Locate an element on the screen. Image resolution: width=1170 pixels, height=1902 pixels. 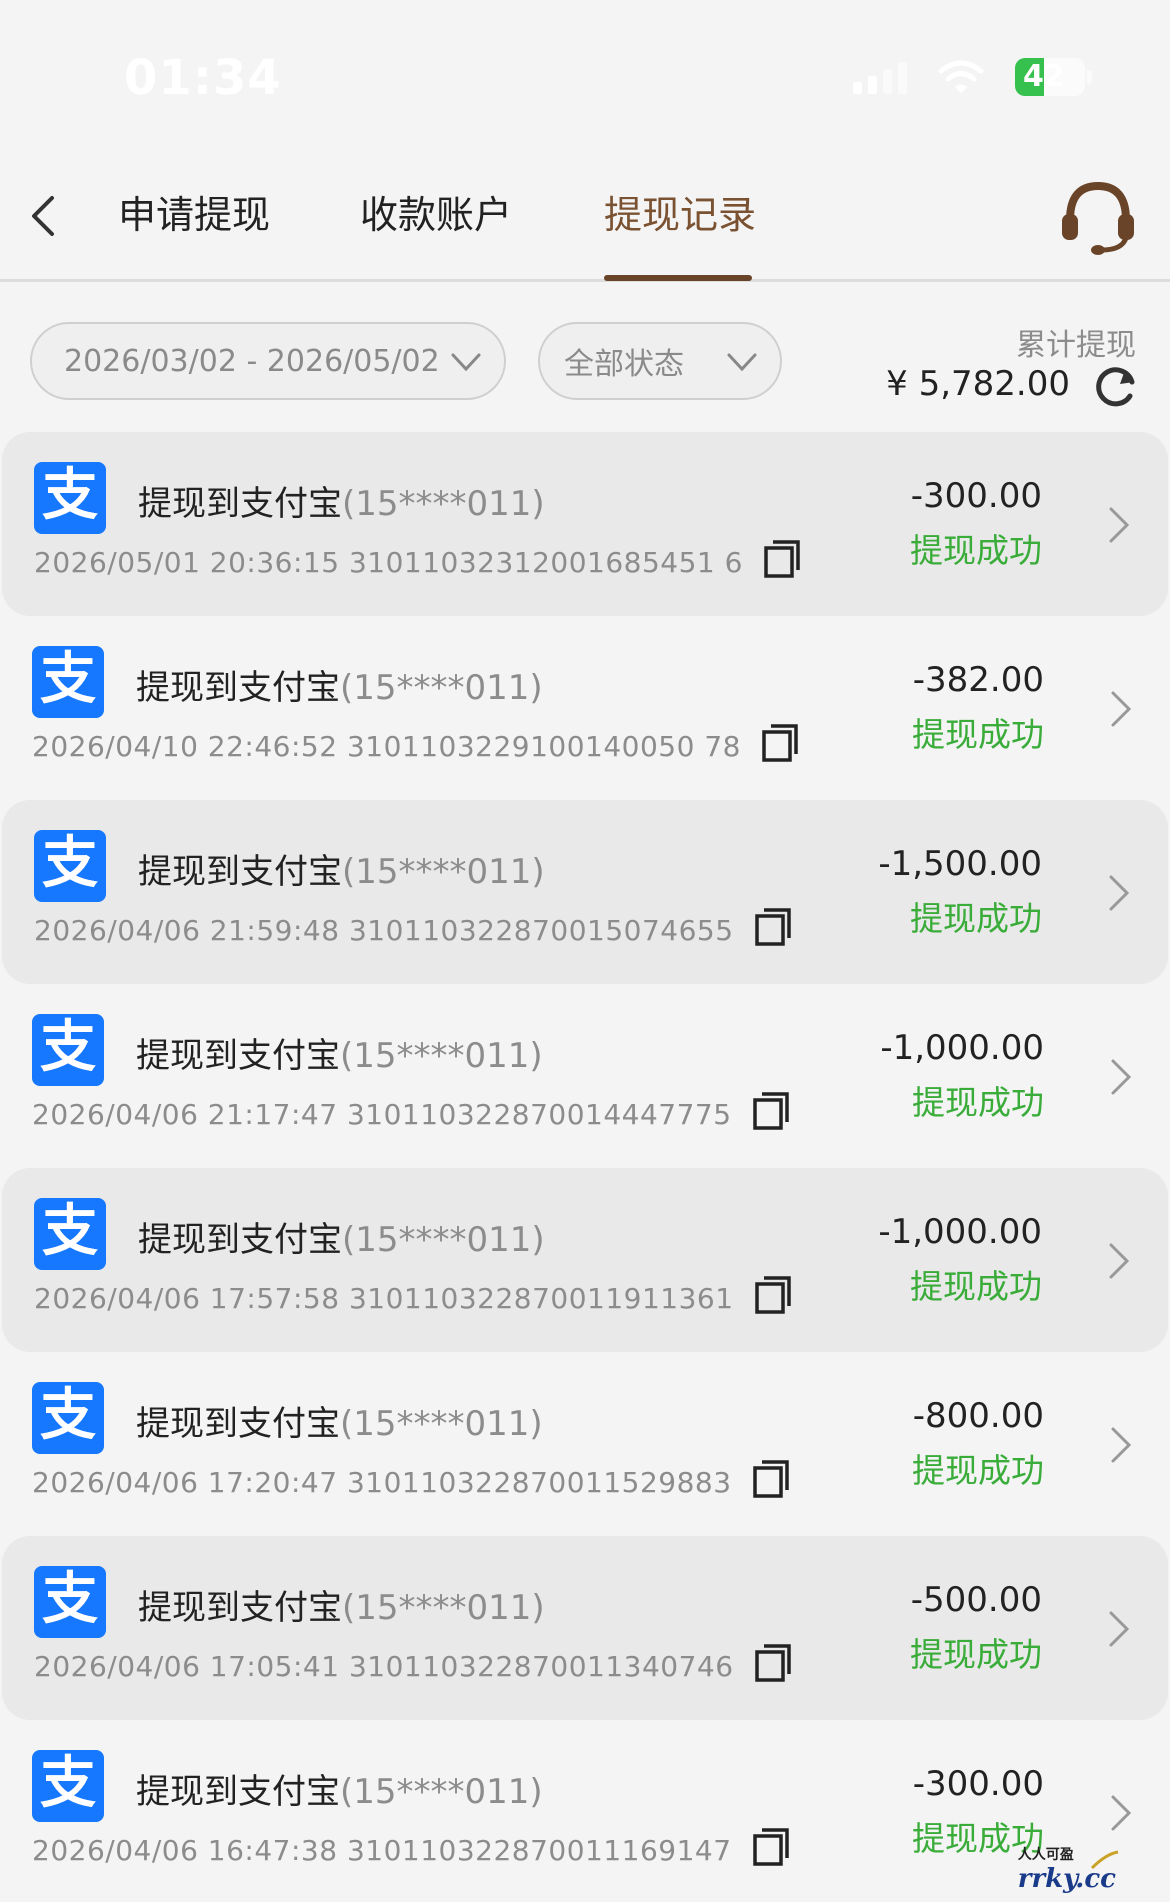
status-bar: 01:34 42 is located at coordinates (585, 75).